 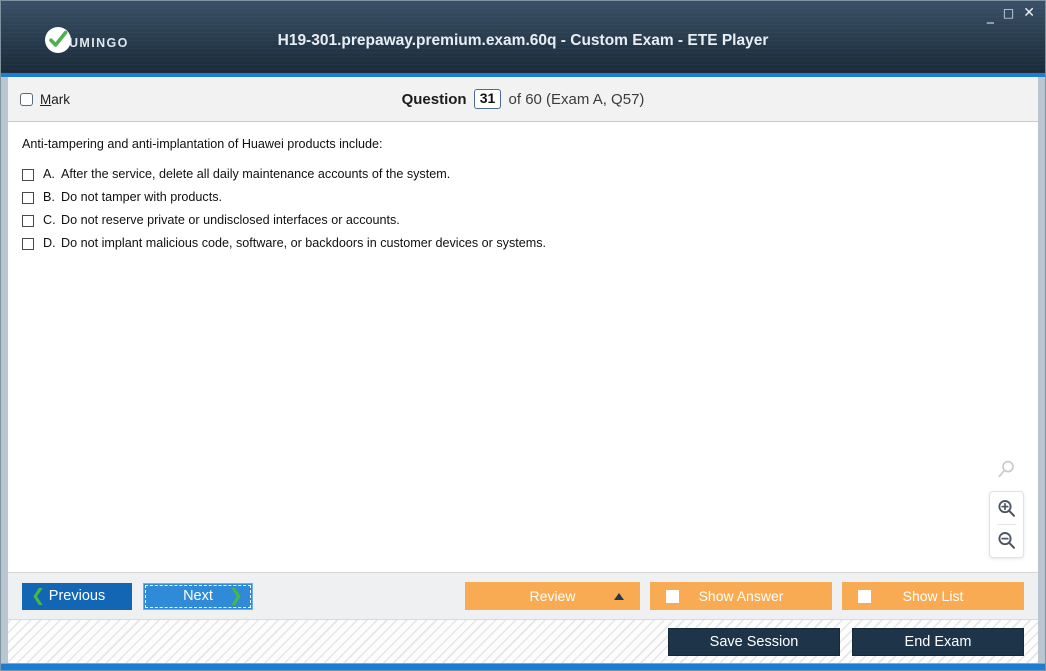 I want to click on bottom-accent-bar, so click(x=523, y=666).